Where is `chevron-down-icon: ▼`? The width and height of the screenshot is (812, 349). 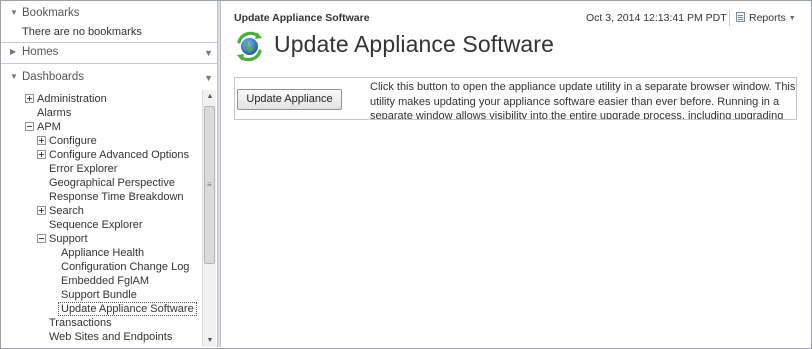
chevron-down-icon: ▼ is located at coordinates (792, 18).